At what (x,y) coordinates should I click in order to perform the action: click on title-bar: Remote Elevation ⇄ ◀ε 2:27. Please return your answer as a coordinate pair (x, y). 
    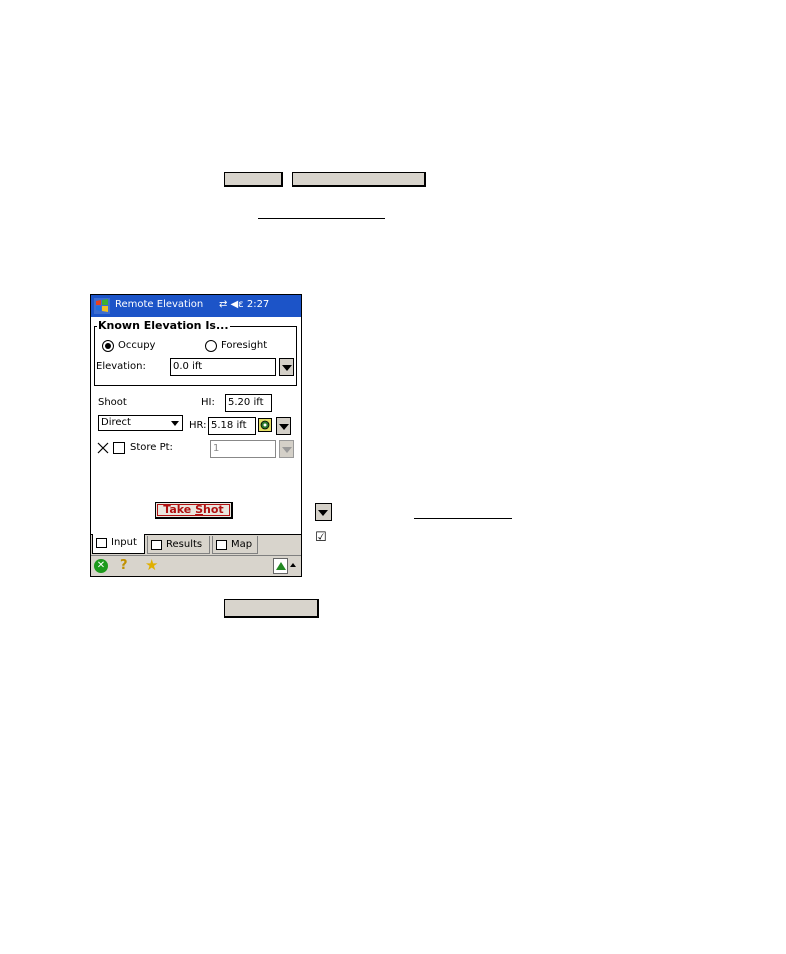
    Looking at the image, I should click on (196, 306).